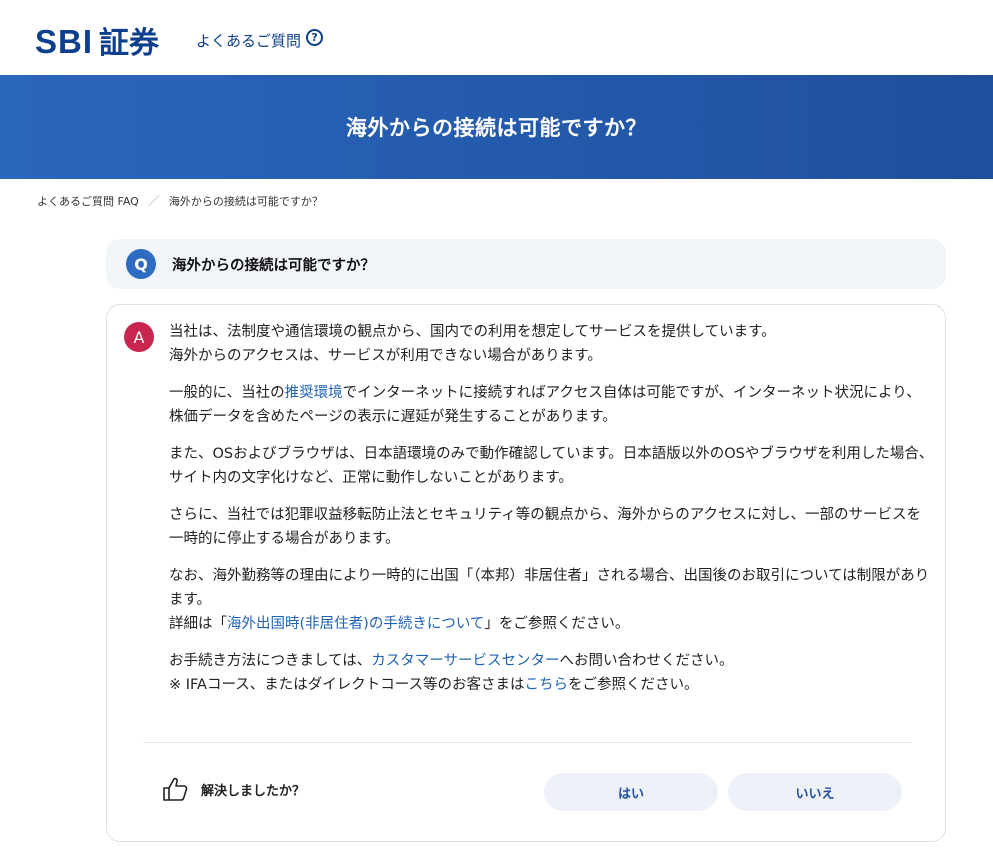 Image resolution: width=993 pixels, height=865 pixels. What do you see at coordinates (631, 792) in the screenshot?
I see `feedback-yes-button: はい` at bounding box center [631, 792].